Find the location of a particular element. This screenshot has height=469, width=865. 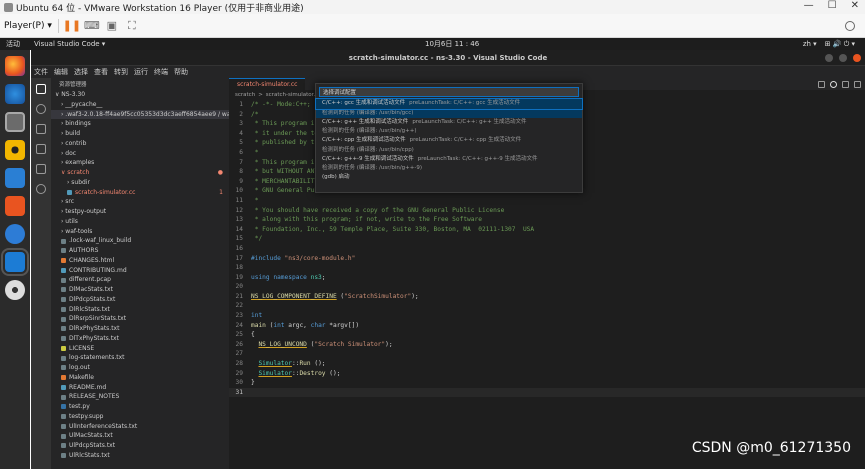

tree-item: DlMacStats.txt is located at coordinates (140, 290).